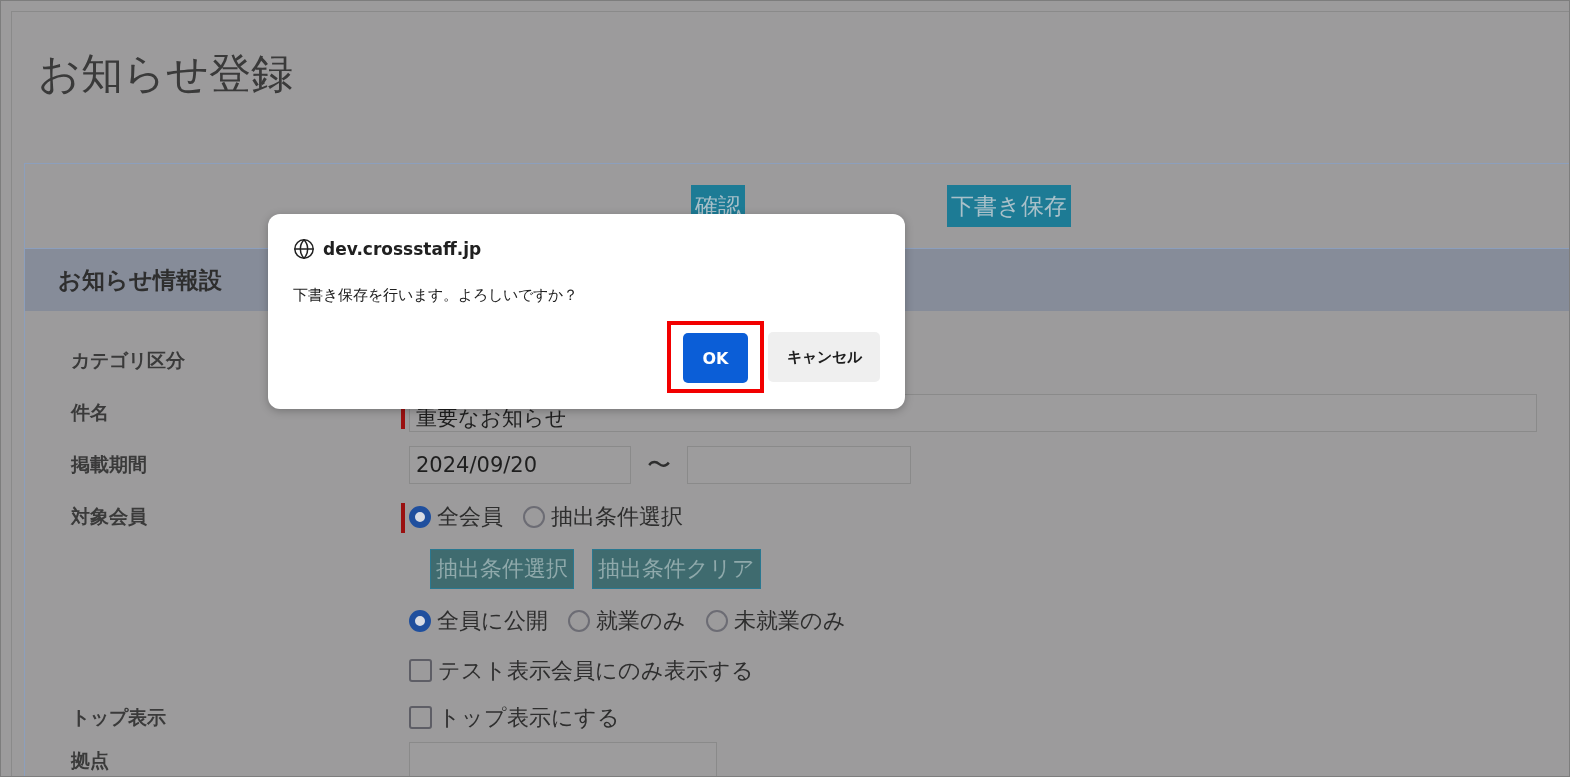 The image size is (1570, 777). What do you see at coordinates (140, 280) in the screenshot?
I see `section-title: お知らせ情報設` at bounding box center [140, 280].